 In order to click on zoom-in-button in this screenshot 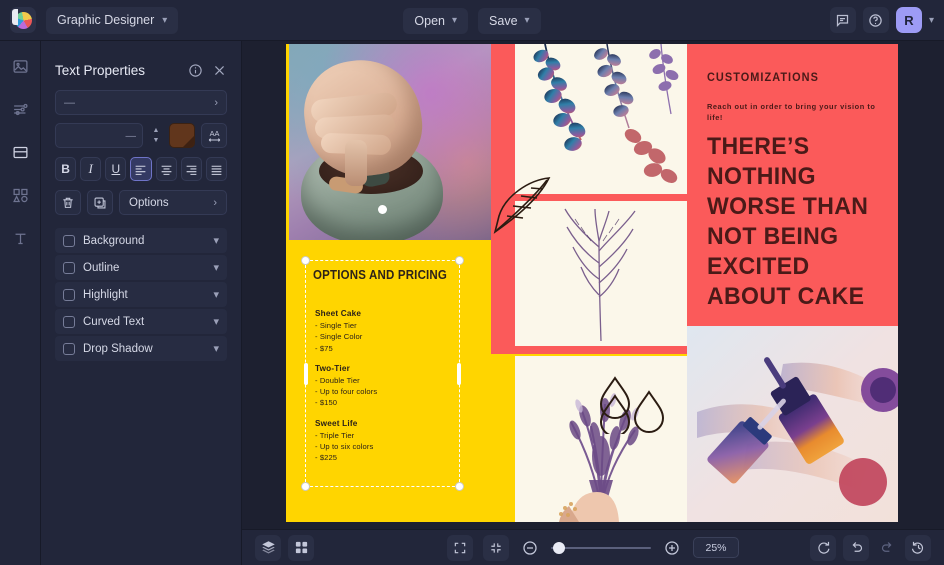, I will do `click(672, 548)`.